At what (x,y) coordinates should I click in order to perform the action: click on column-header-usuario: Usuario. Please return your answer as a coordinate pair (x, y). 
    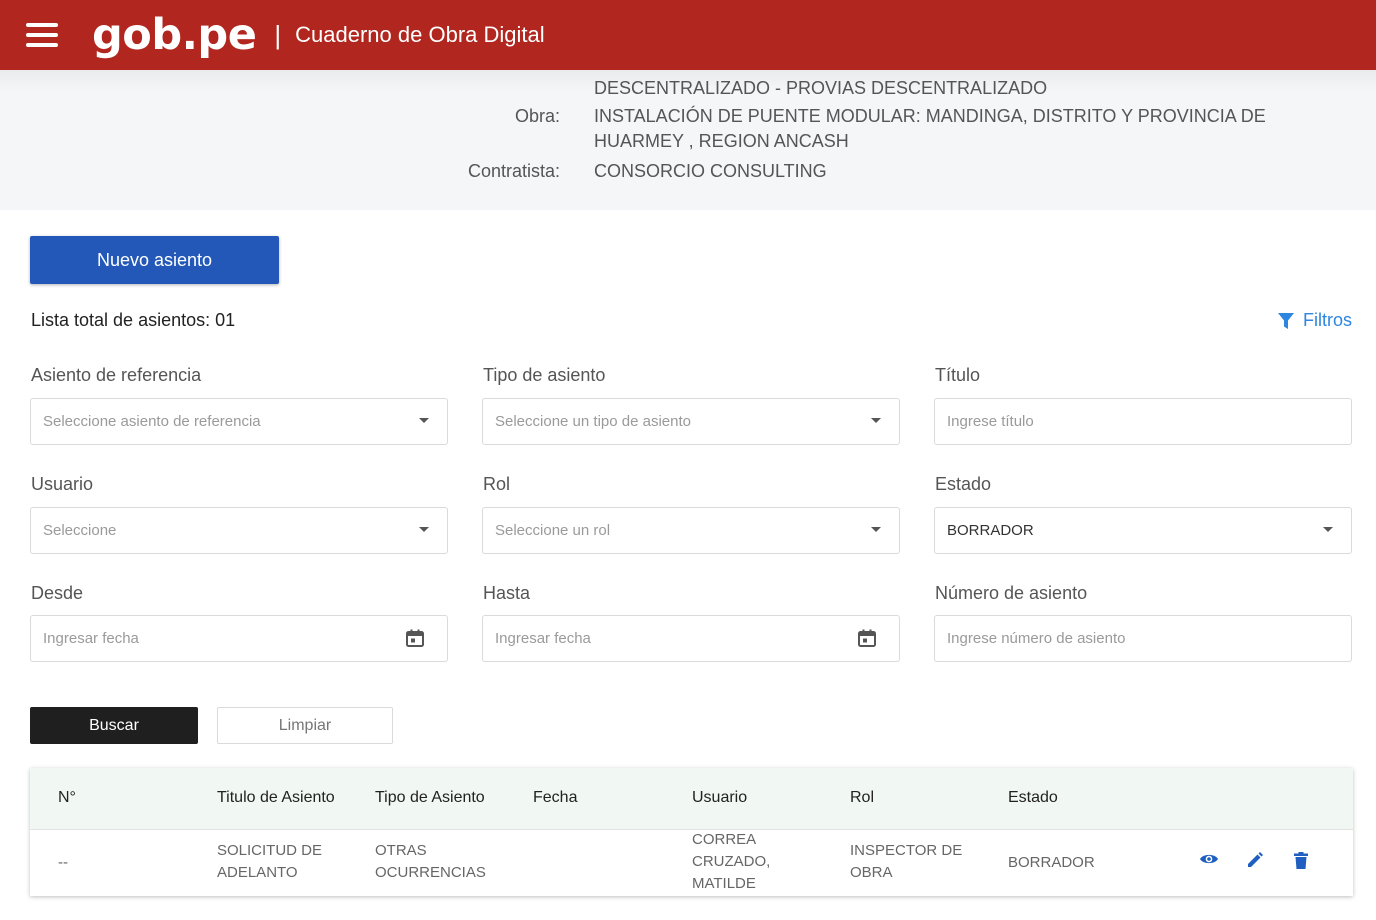
    Looking at the image, I should click on (720, 797).